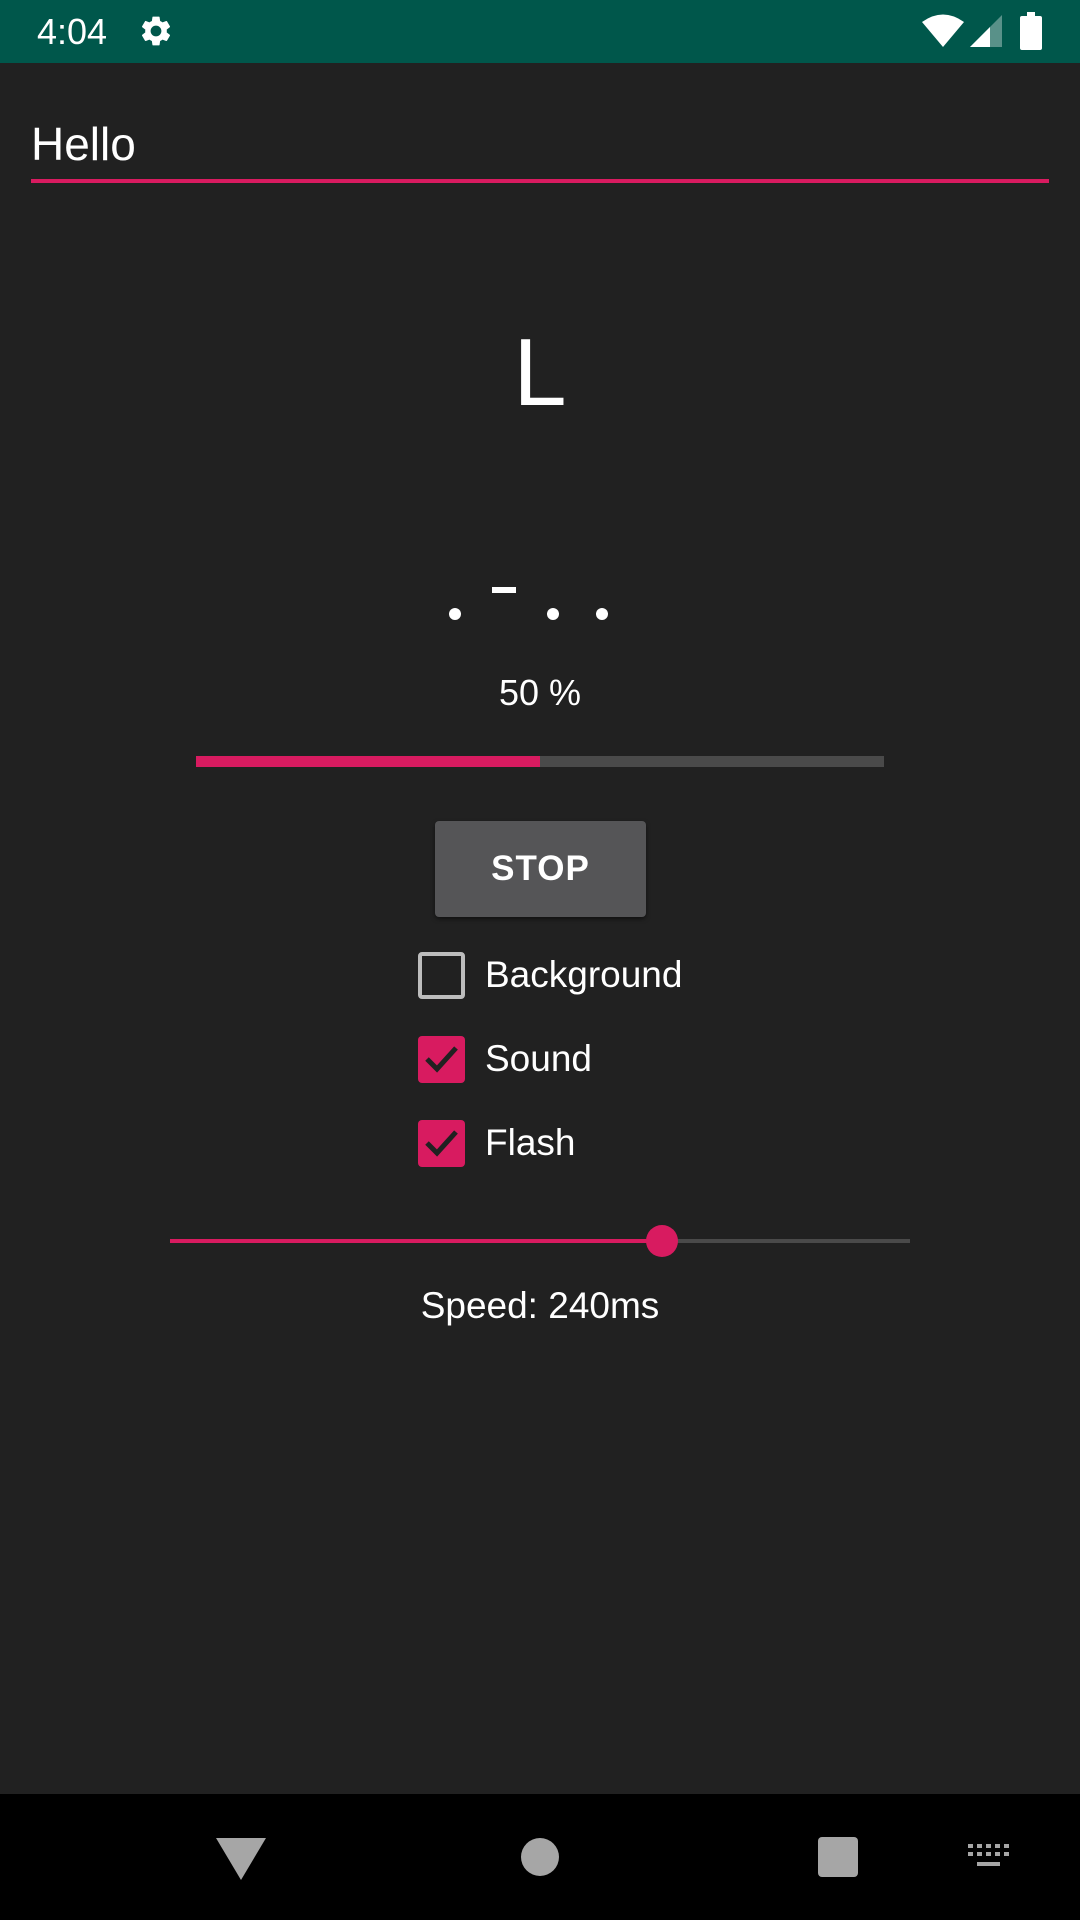 The width and height of the screenshot is (1080, 1920). I want to click on progress-bar, so click(540, 761).